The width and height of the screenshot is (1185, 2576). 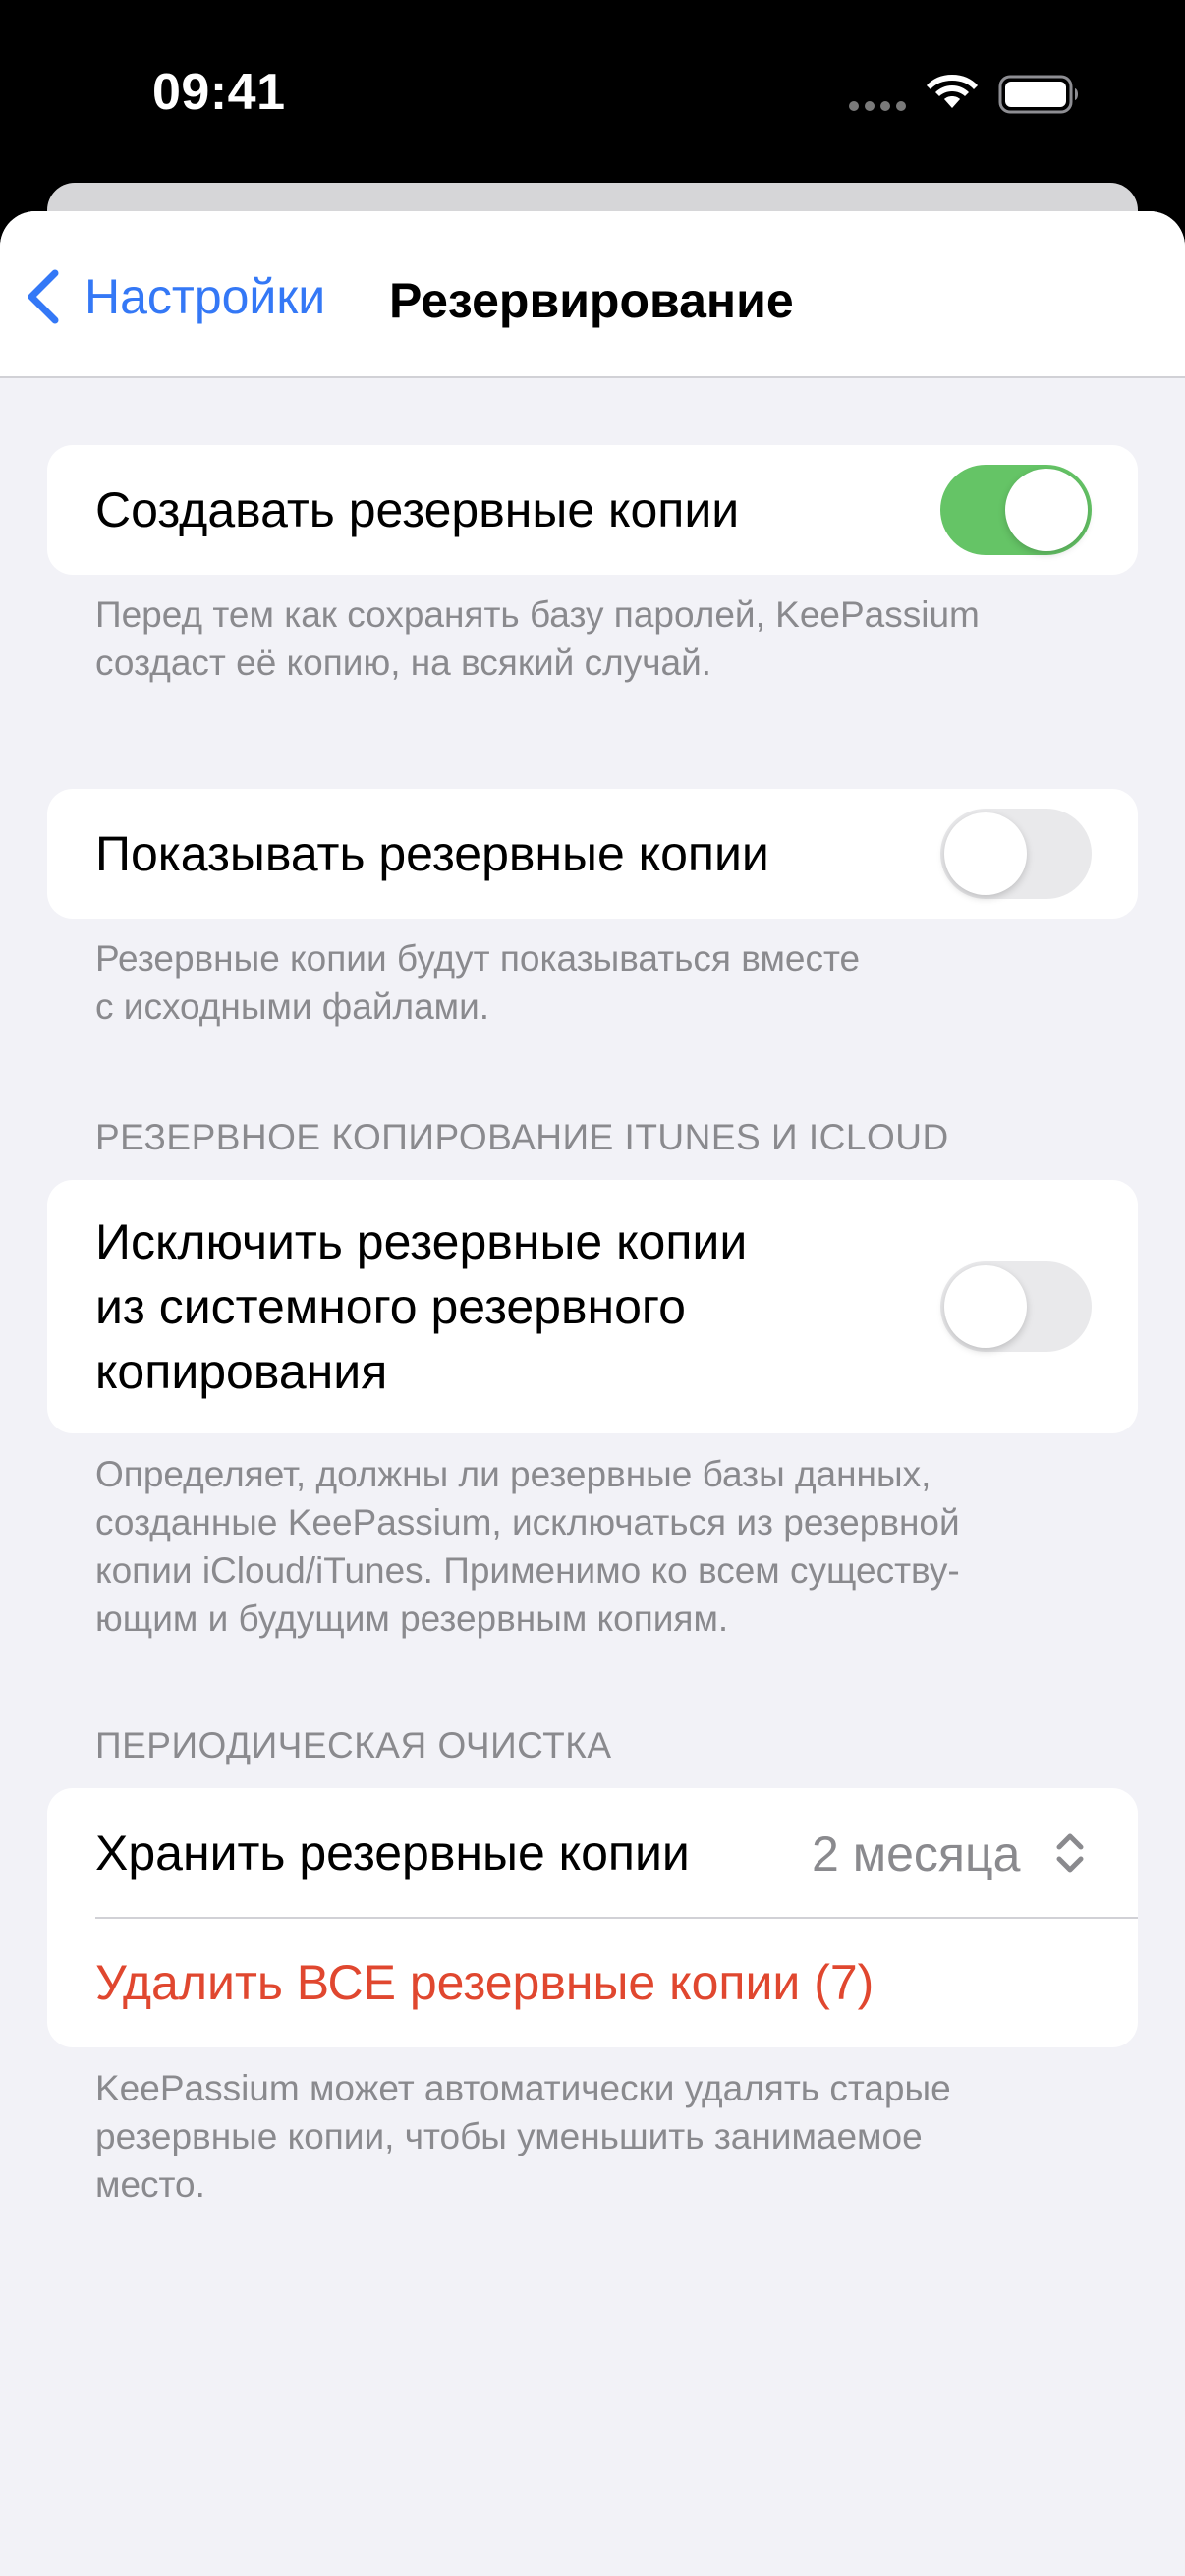 What do you see at coordinates (953, 91) in the screenshot?
I see `wifi-icon` at bounding box center [953, 91].